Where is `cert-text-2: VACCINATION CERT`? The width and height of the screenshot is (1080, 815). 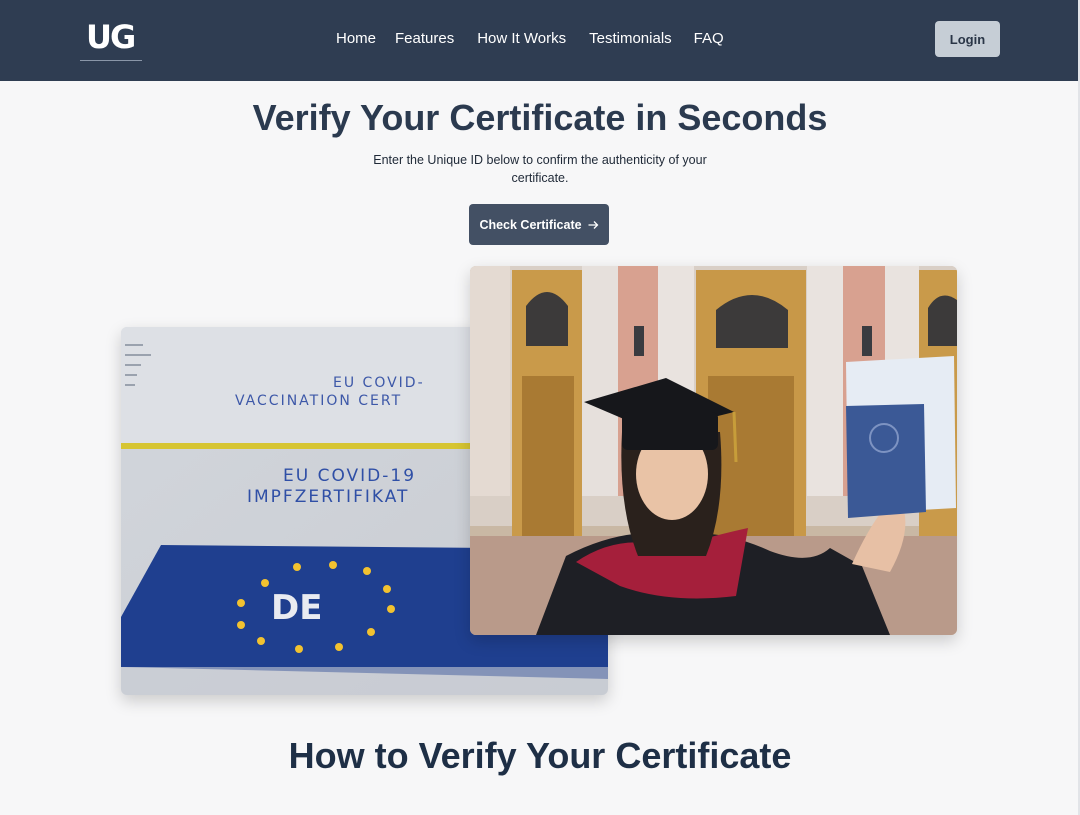
cert-text-2: VACCINATION CERT is located at coordinates (318, 401).